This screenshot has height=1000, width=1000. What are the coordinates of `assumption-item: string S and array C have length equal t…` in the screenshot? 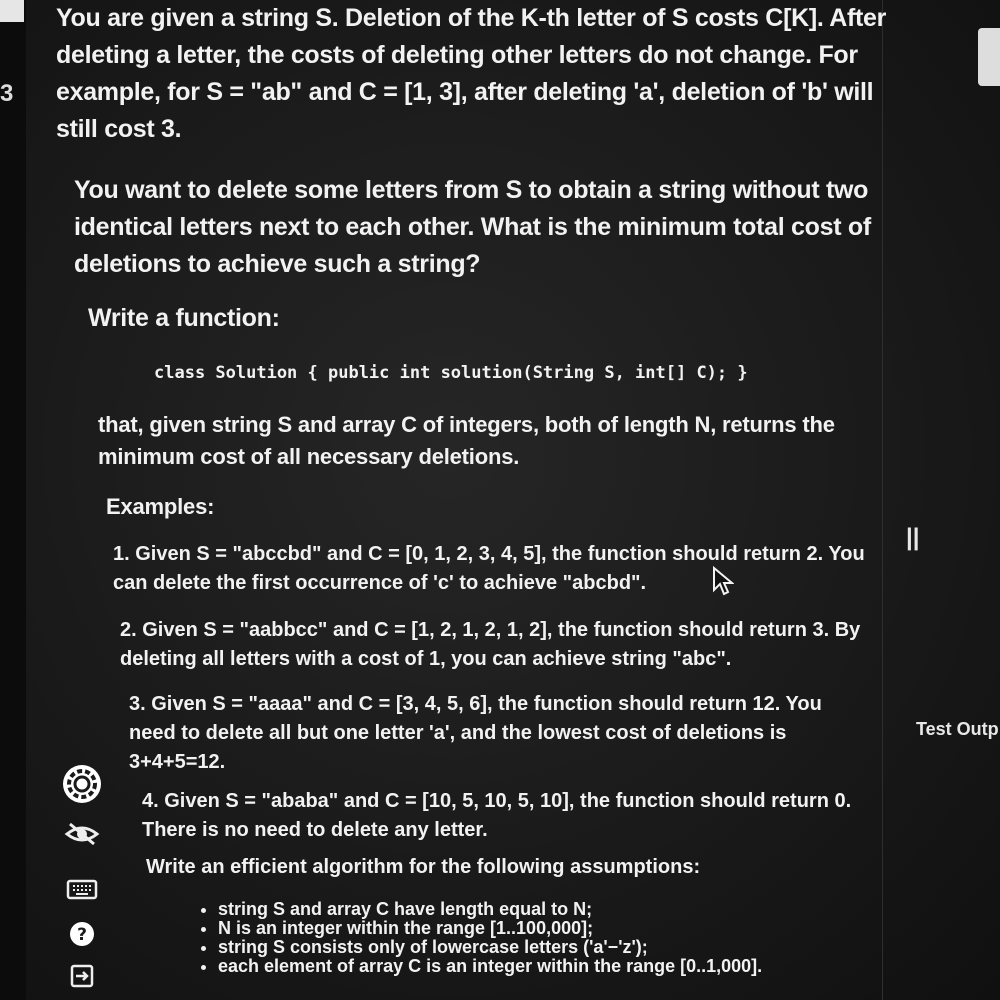 It's located at (498, 909).